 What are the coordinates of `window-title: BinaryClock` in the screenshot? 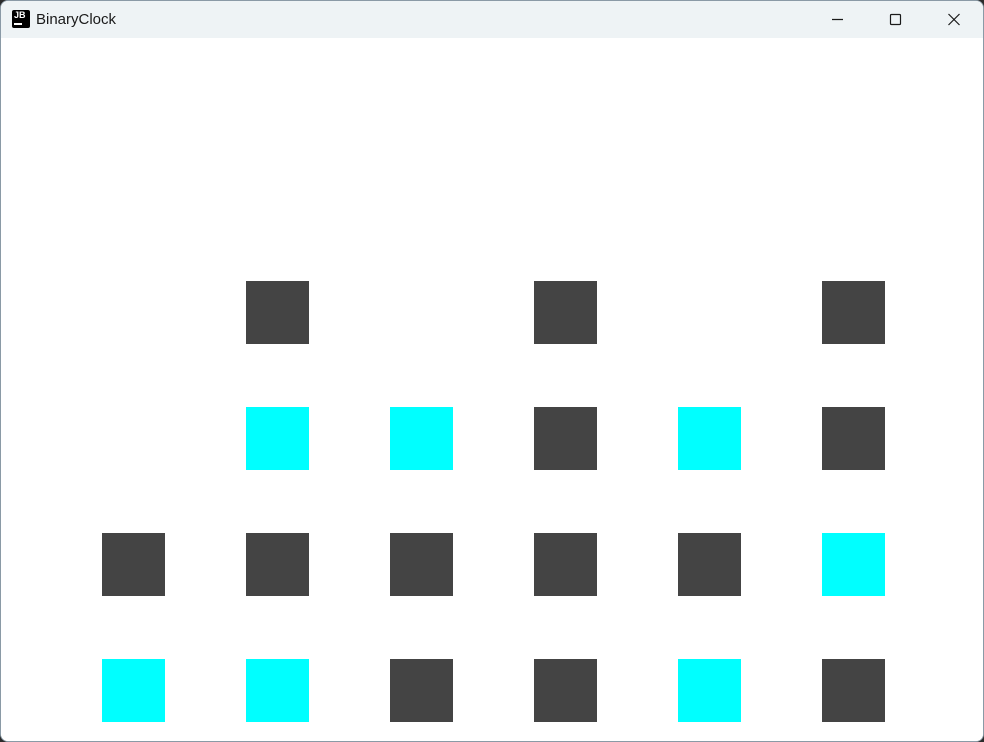 It's located at (76, 19).